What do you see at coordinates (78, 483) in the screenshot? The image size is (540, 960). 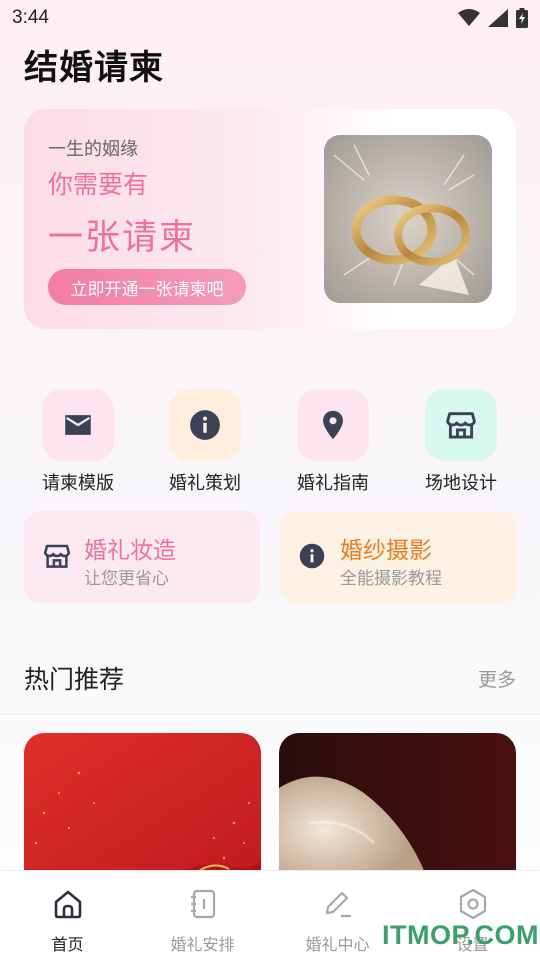 I see `quick-label: 请柬模版` at bounding box center [78, 483].